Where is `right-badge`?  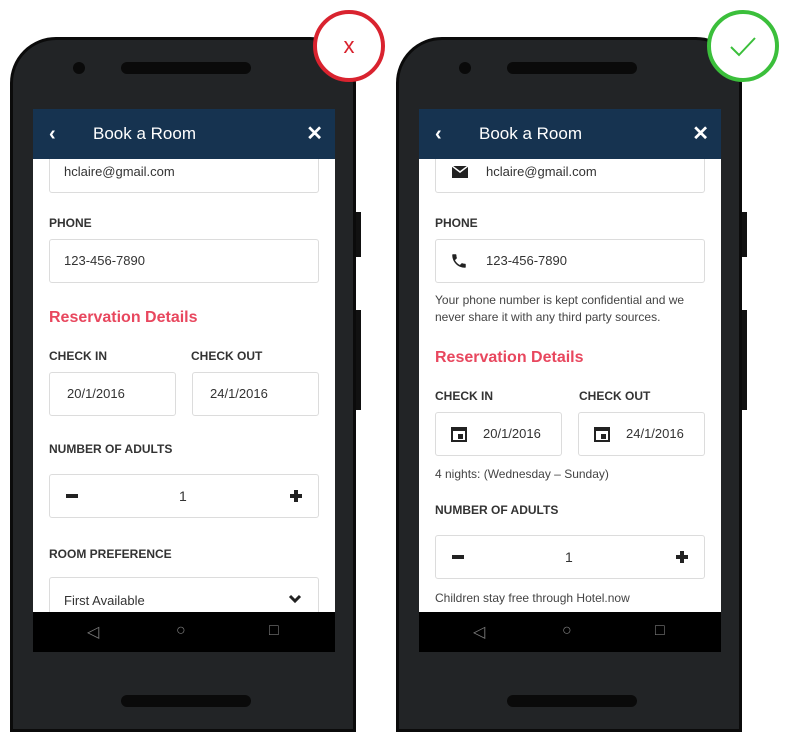
right-badge is located at coordinates (743, 46).